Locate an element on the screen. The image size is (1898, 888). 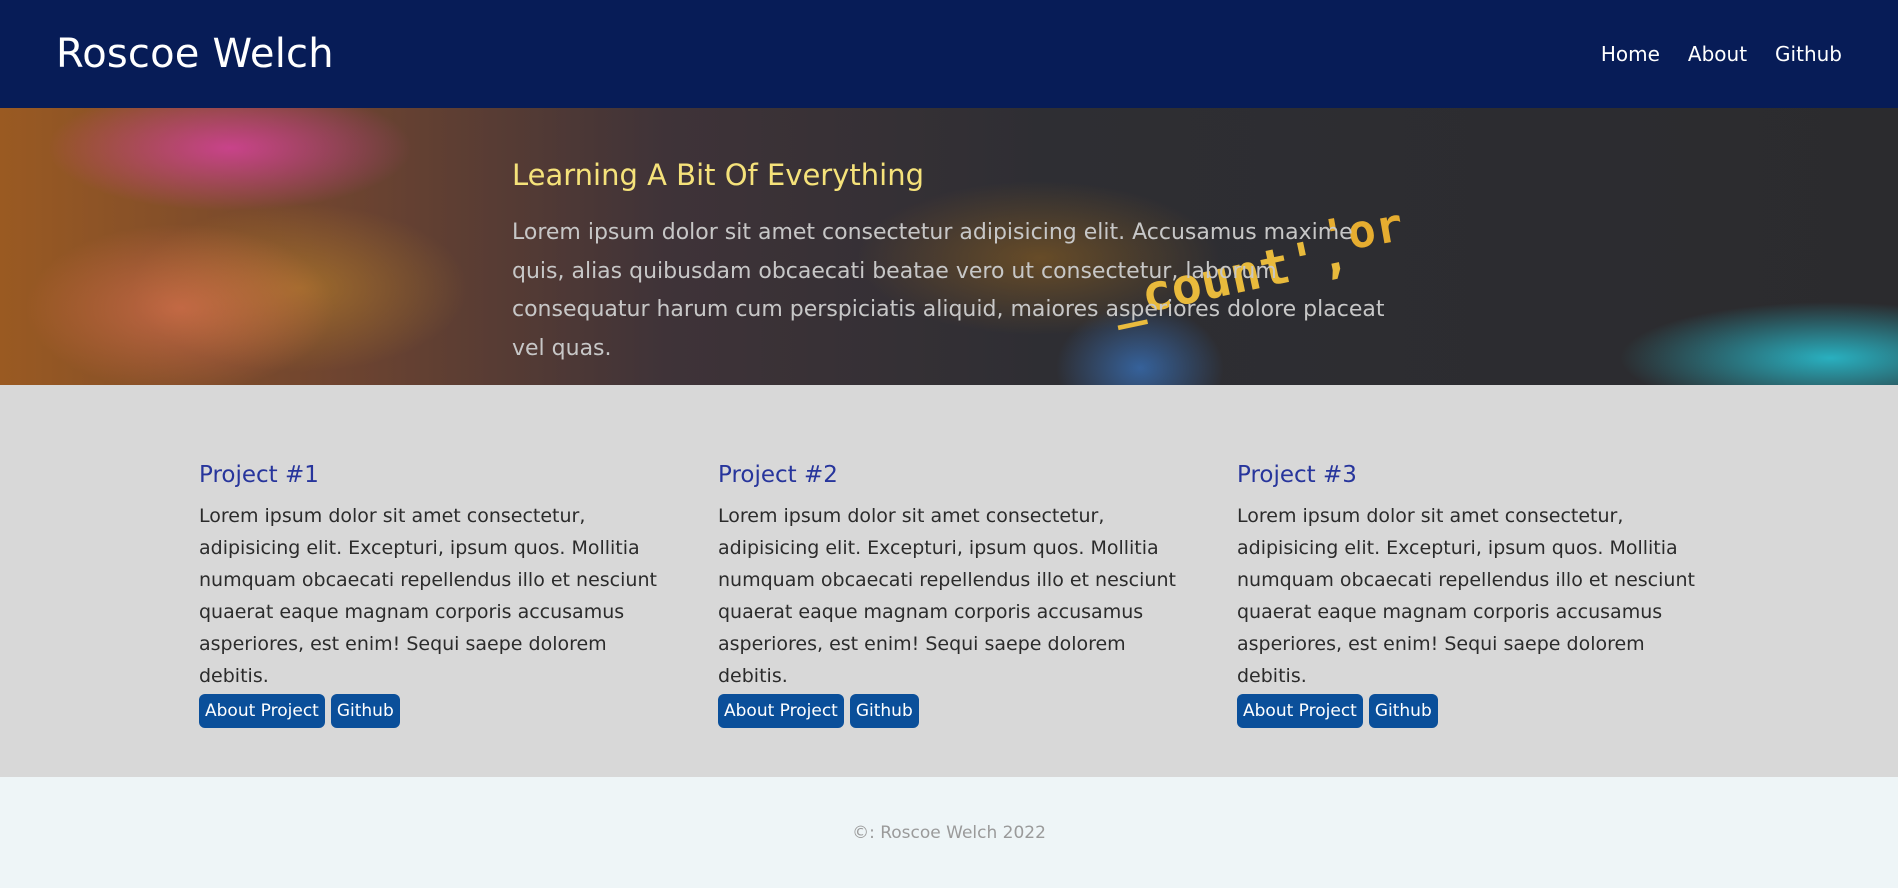
project-title: Project #2 is located at coordinates (778, 475).